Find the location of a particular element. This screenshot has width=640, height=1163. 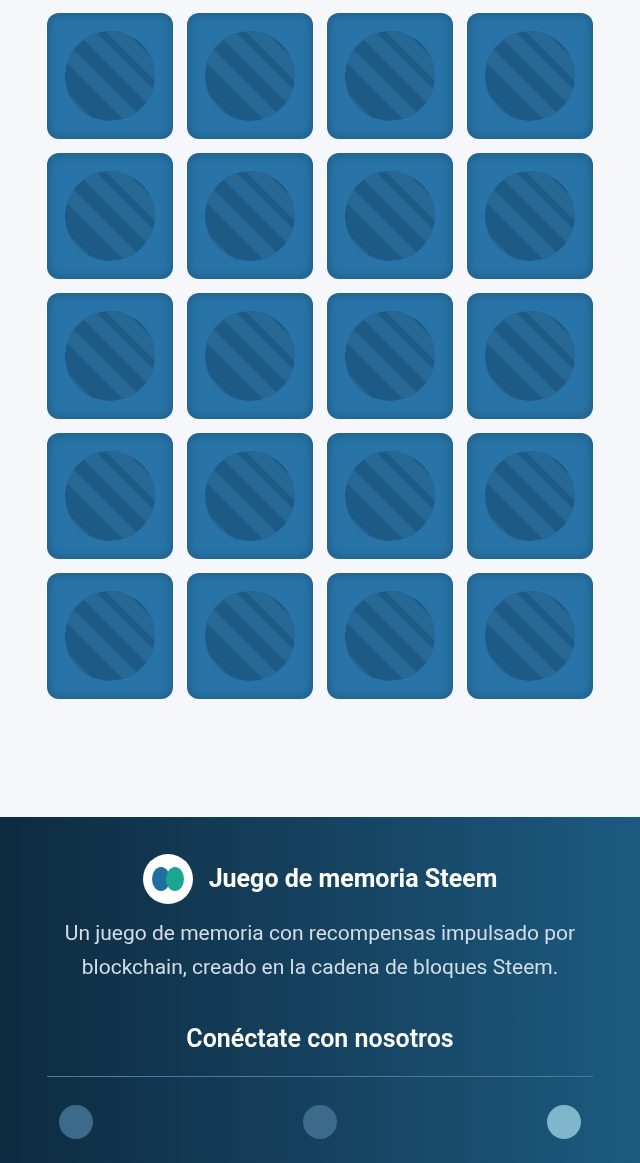

connect-heading: Conéctate con nosotros is located at coordinates (320, 1039).